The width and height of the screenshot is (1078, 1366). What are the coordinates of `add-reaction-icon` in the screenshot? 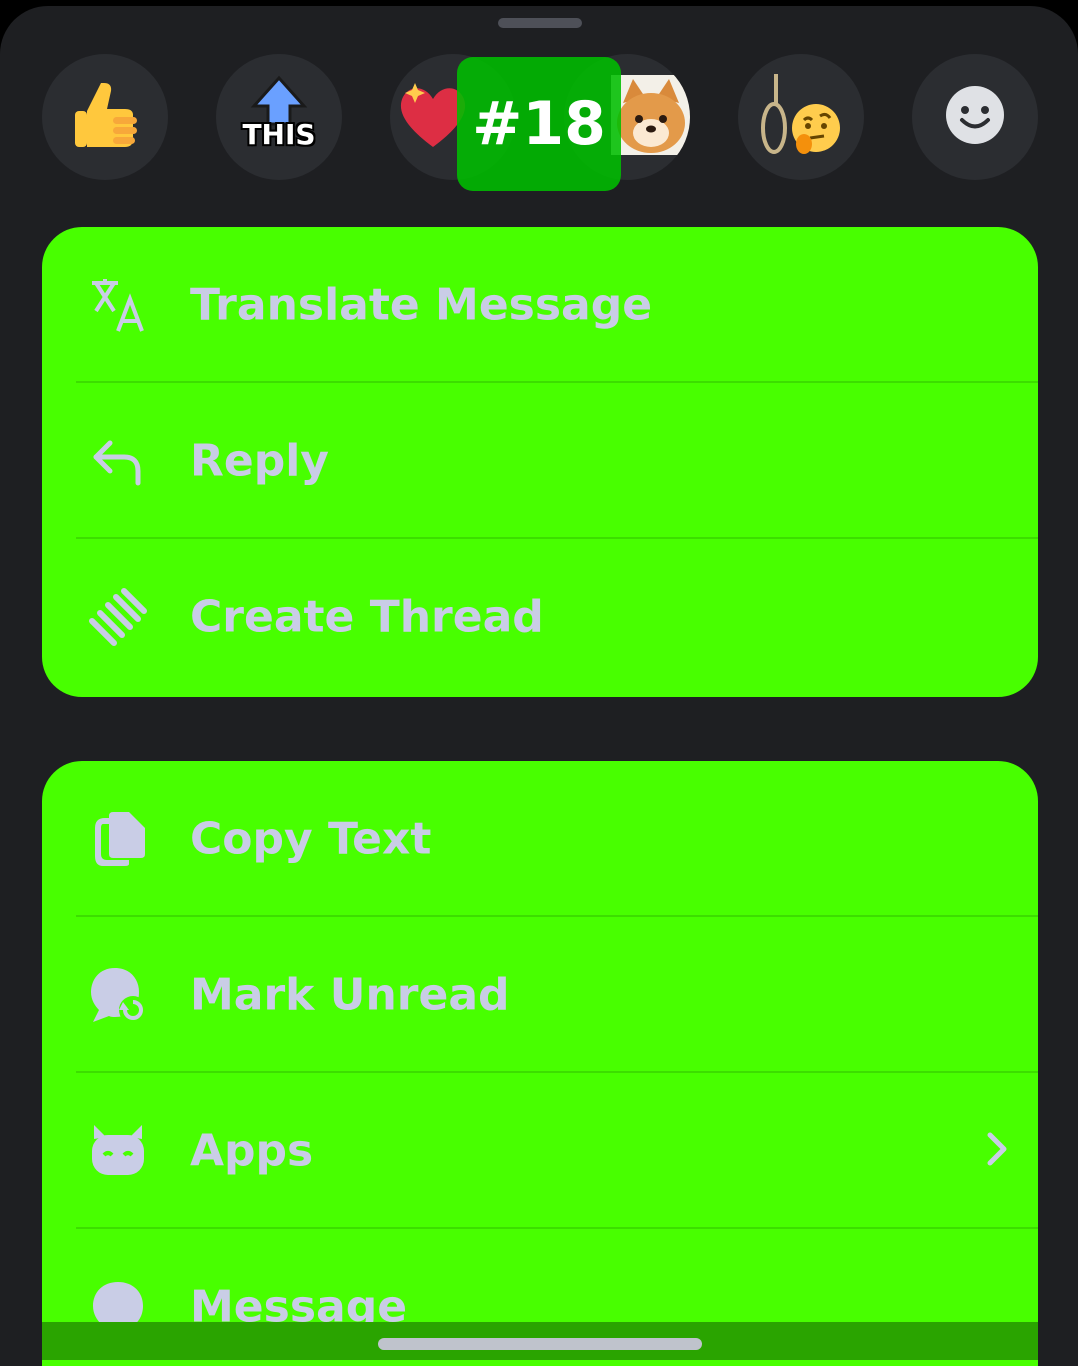 It's located at (975, 117).